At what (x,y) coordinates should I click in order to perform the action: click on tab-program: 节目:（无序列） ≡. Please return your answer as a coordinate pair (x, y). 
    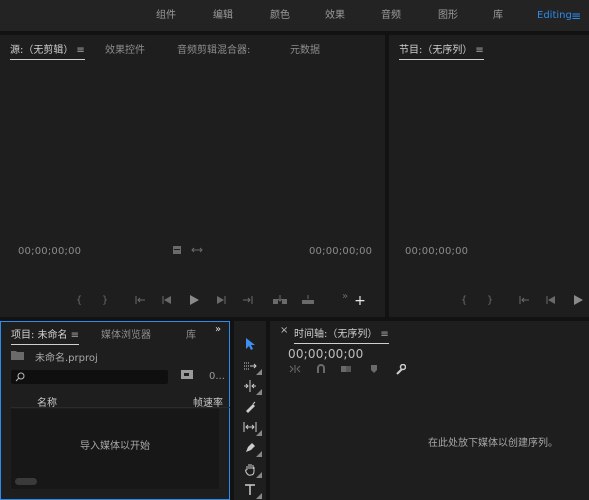
    Looking at the image, I should click on (441, 50).